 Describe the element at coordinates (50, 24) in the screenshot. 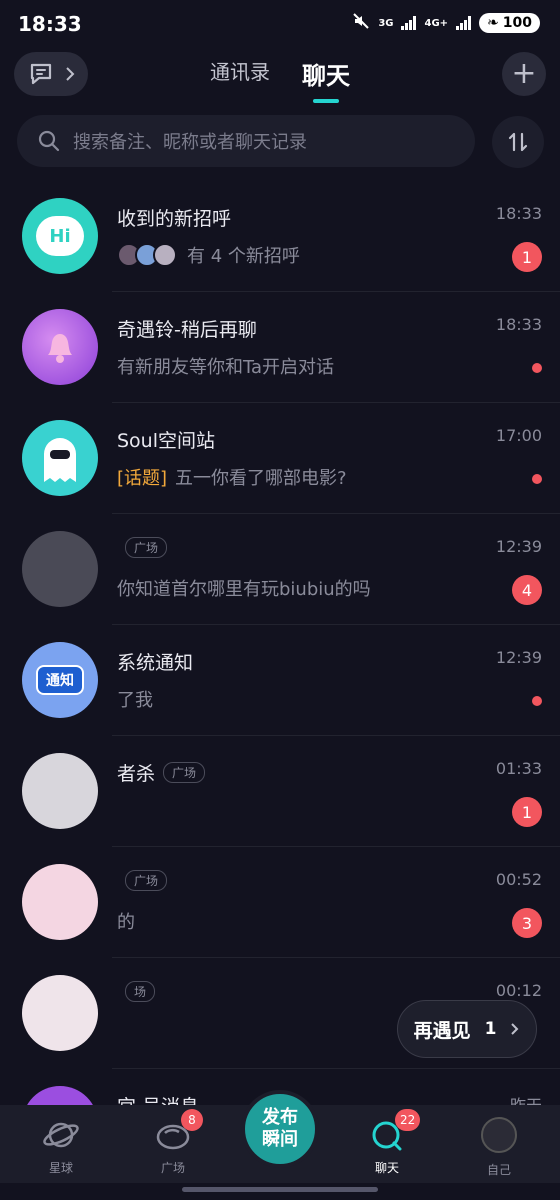

I see `status-time: 18:33` at that location.